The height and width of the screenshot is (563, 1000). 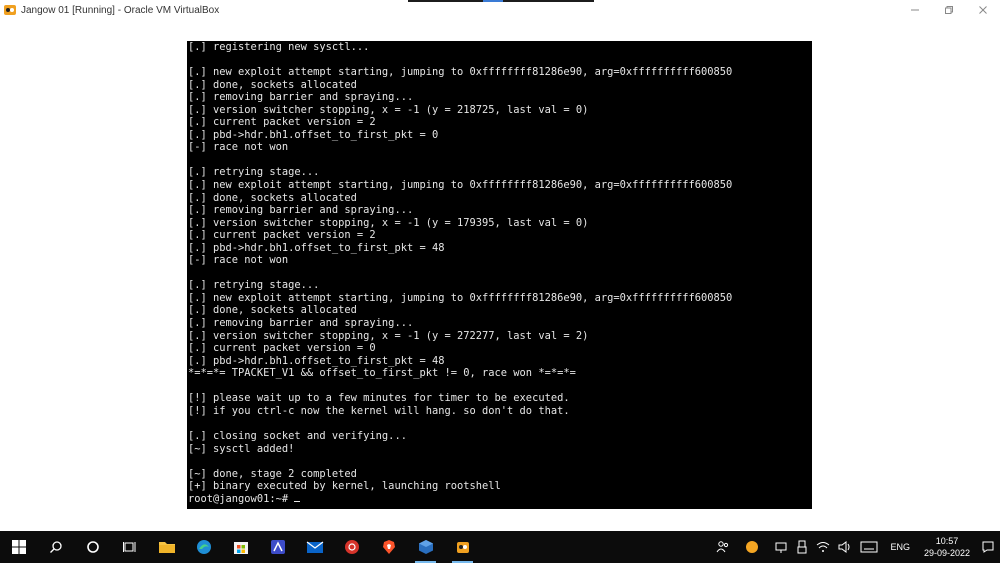 I want to click on mail-icon, so click(x=314, y=547).